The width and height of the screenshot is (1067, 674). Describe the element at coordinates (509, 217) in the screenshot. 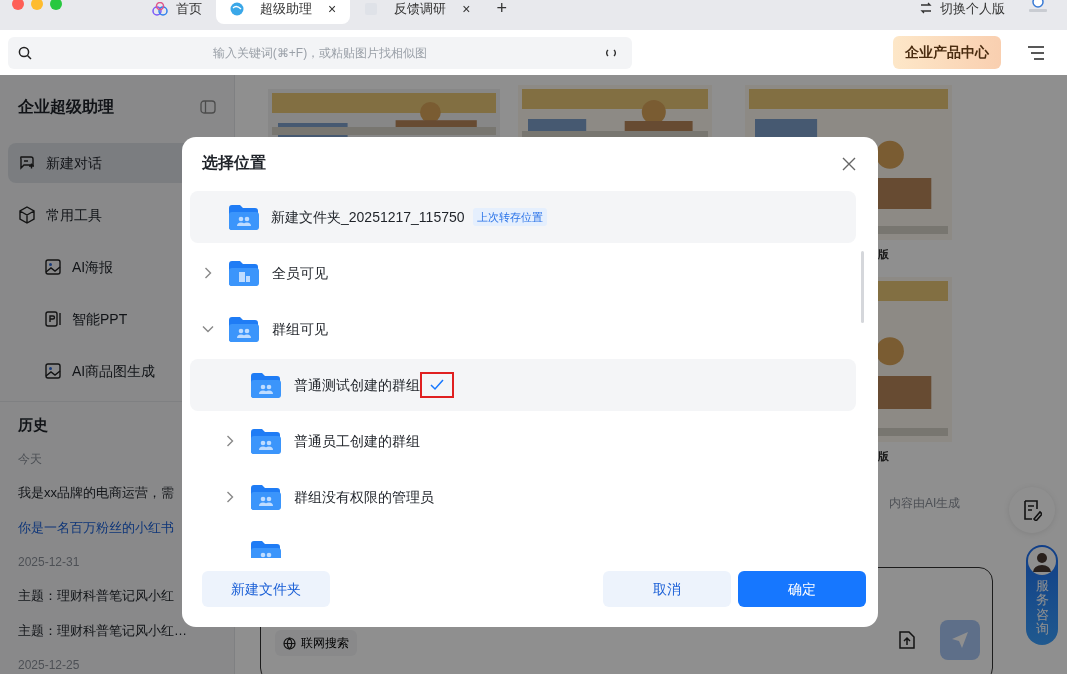

I see `last-location-tag: 上次转存位置` at that location.